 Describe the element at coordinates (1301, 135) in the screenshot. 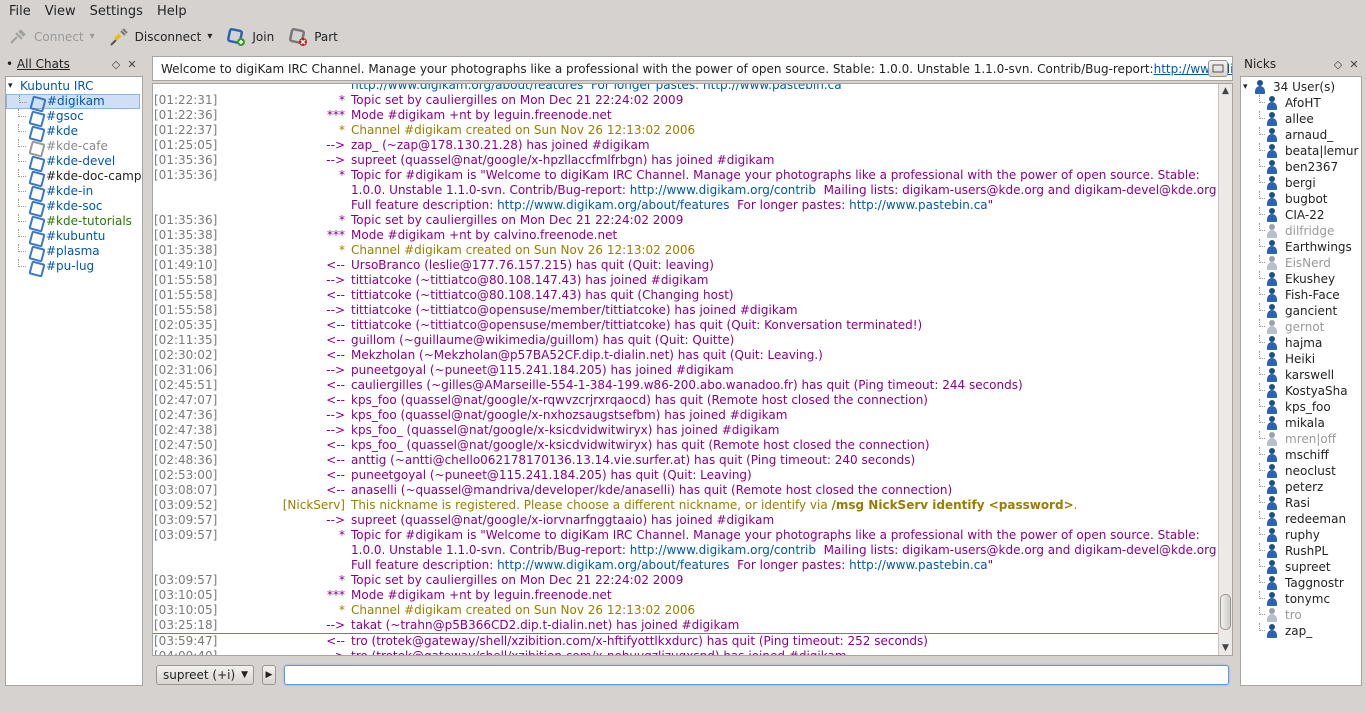

I see `nick-item: arnaud_` at that location.